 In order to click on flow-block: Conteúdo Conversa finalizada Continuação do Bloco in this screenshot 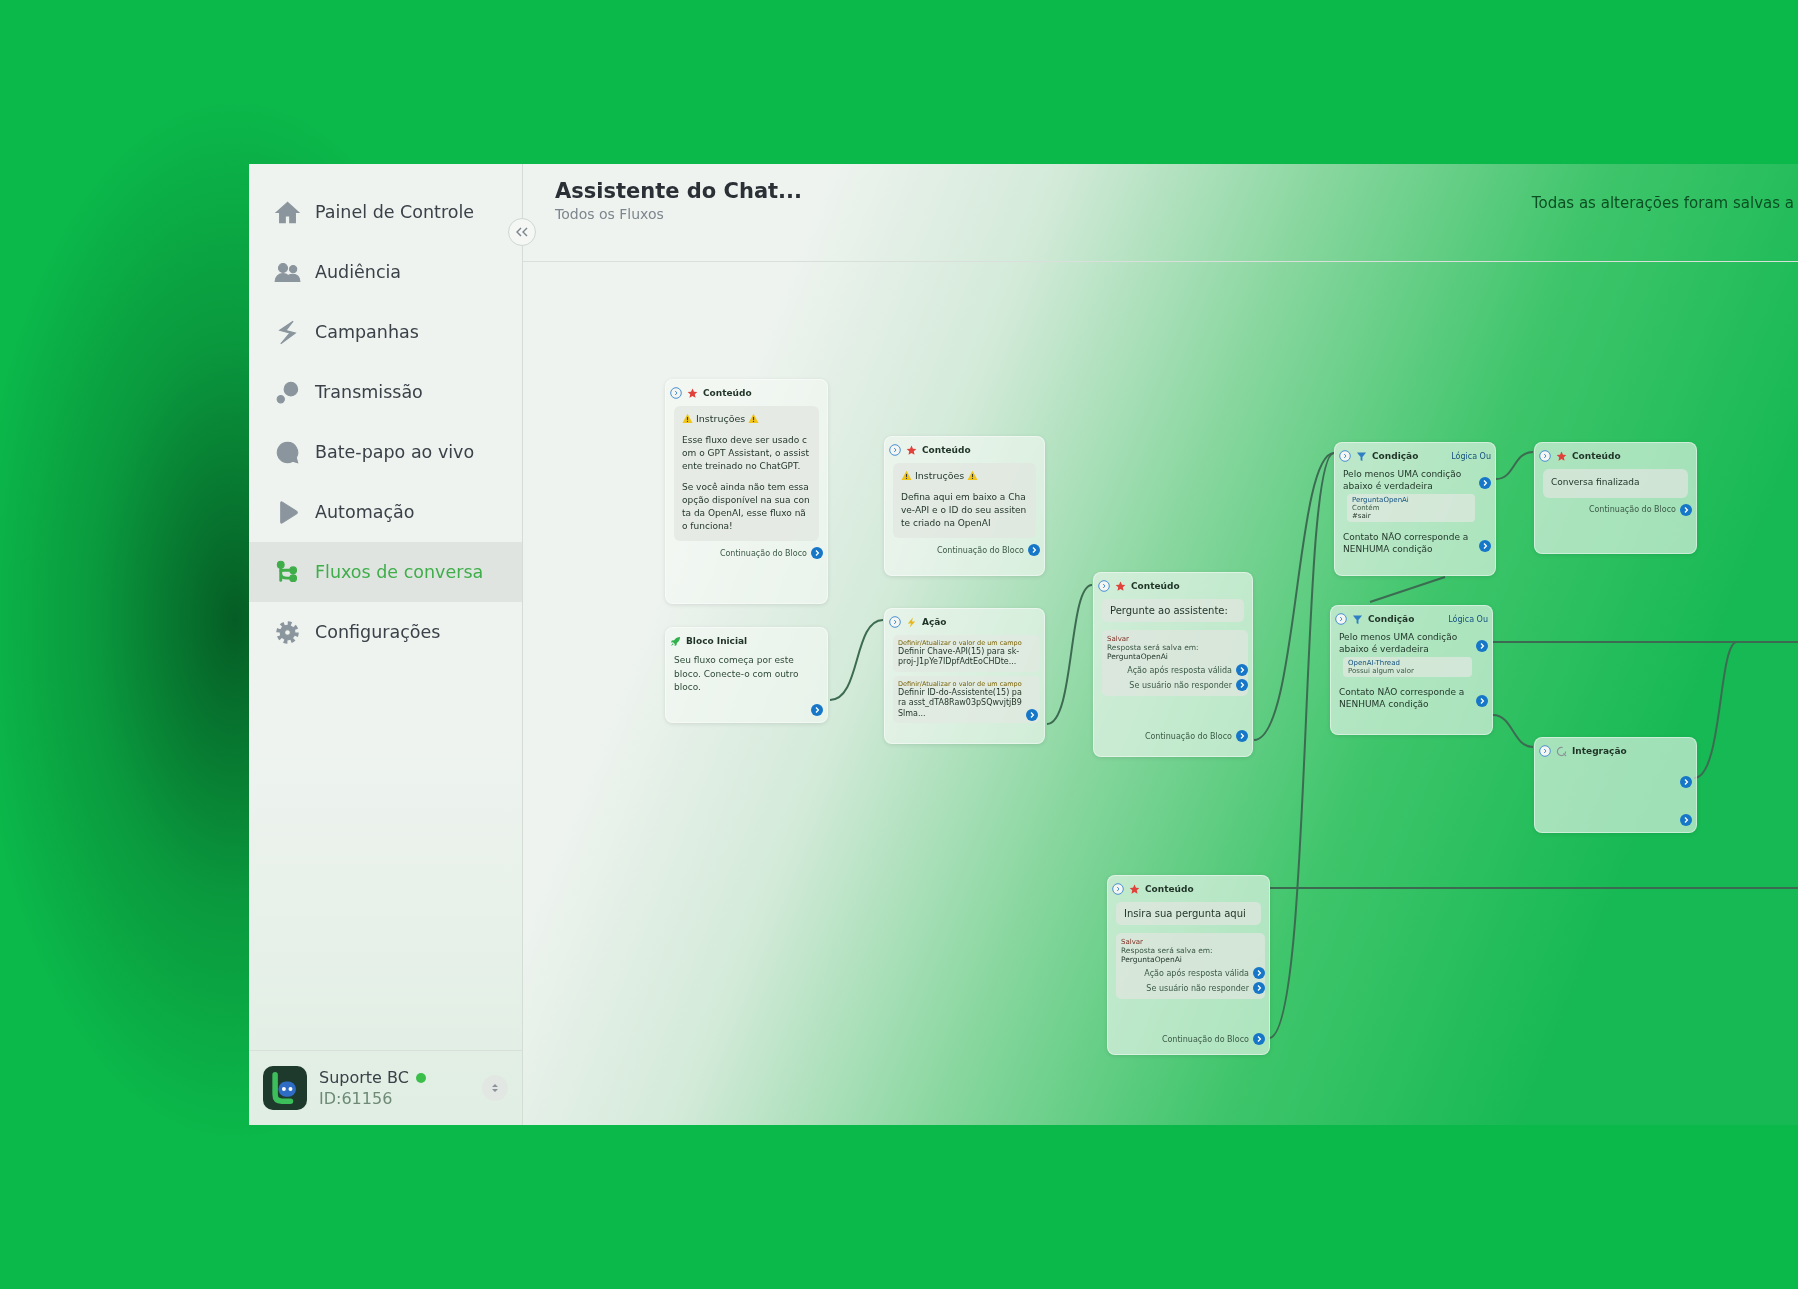, I will do `click(1615, 498)`.